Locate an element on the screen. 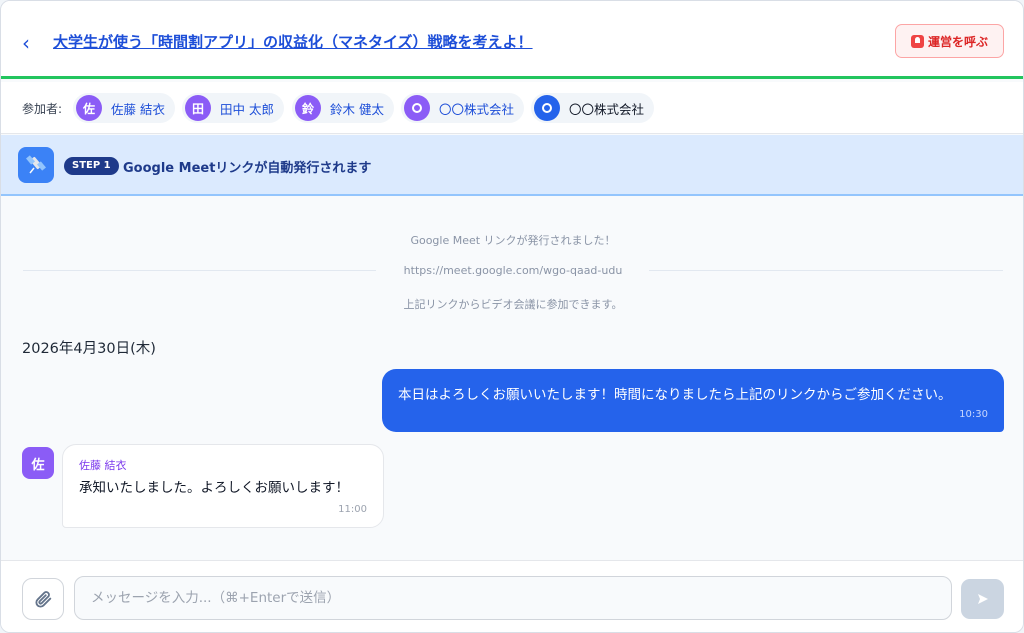 This screenshot has width=1024, height=633. call-staff-label: 運営を呼ぶ is located at coordinates (957, 41).